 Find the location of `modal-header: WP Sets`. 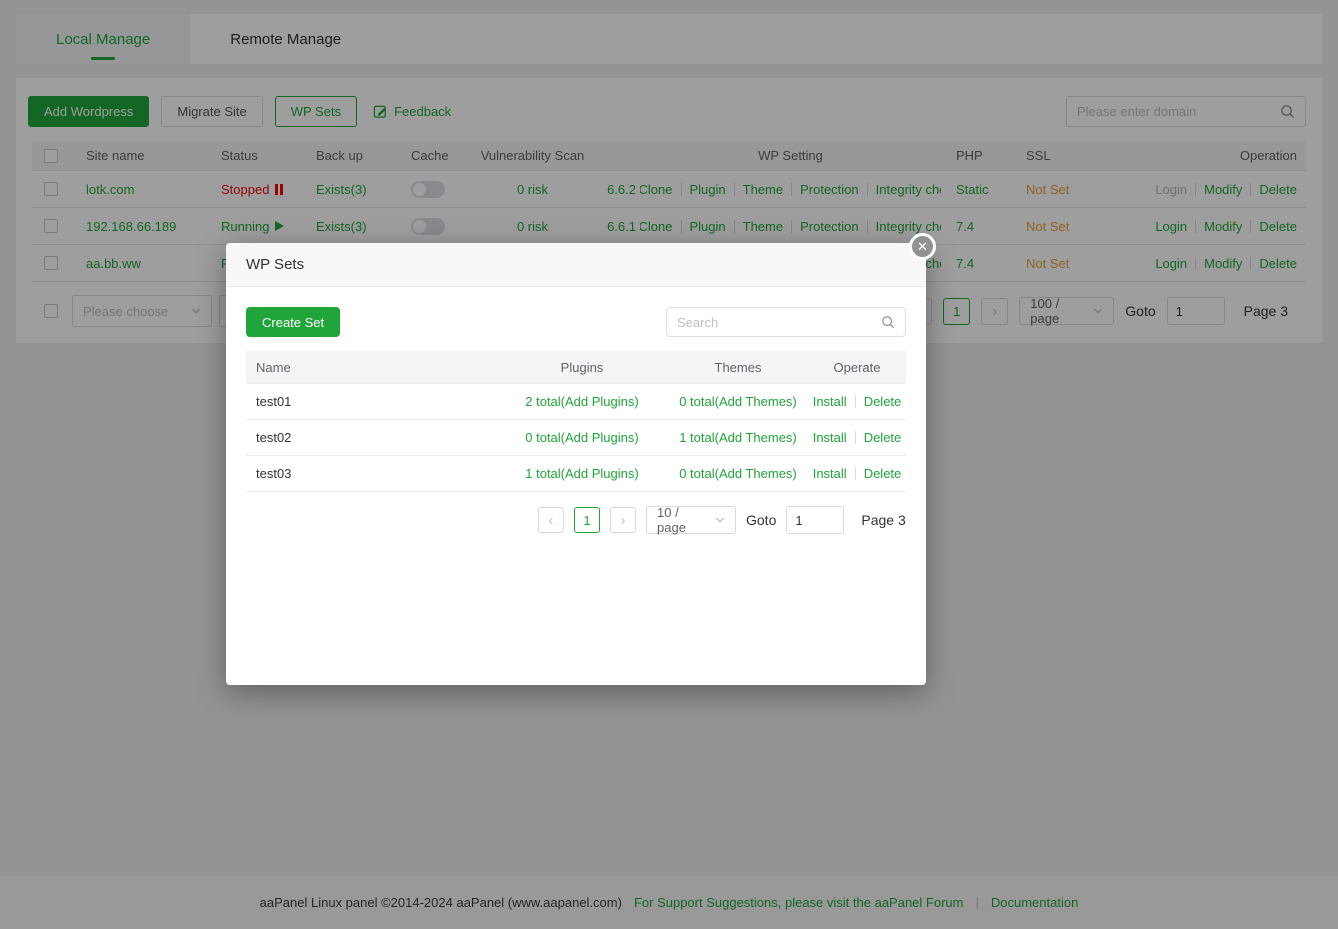

modal-header: WP Sets is located at coordinates (576, 265).